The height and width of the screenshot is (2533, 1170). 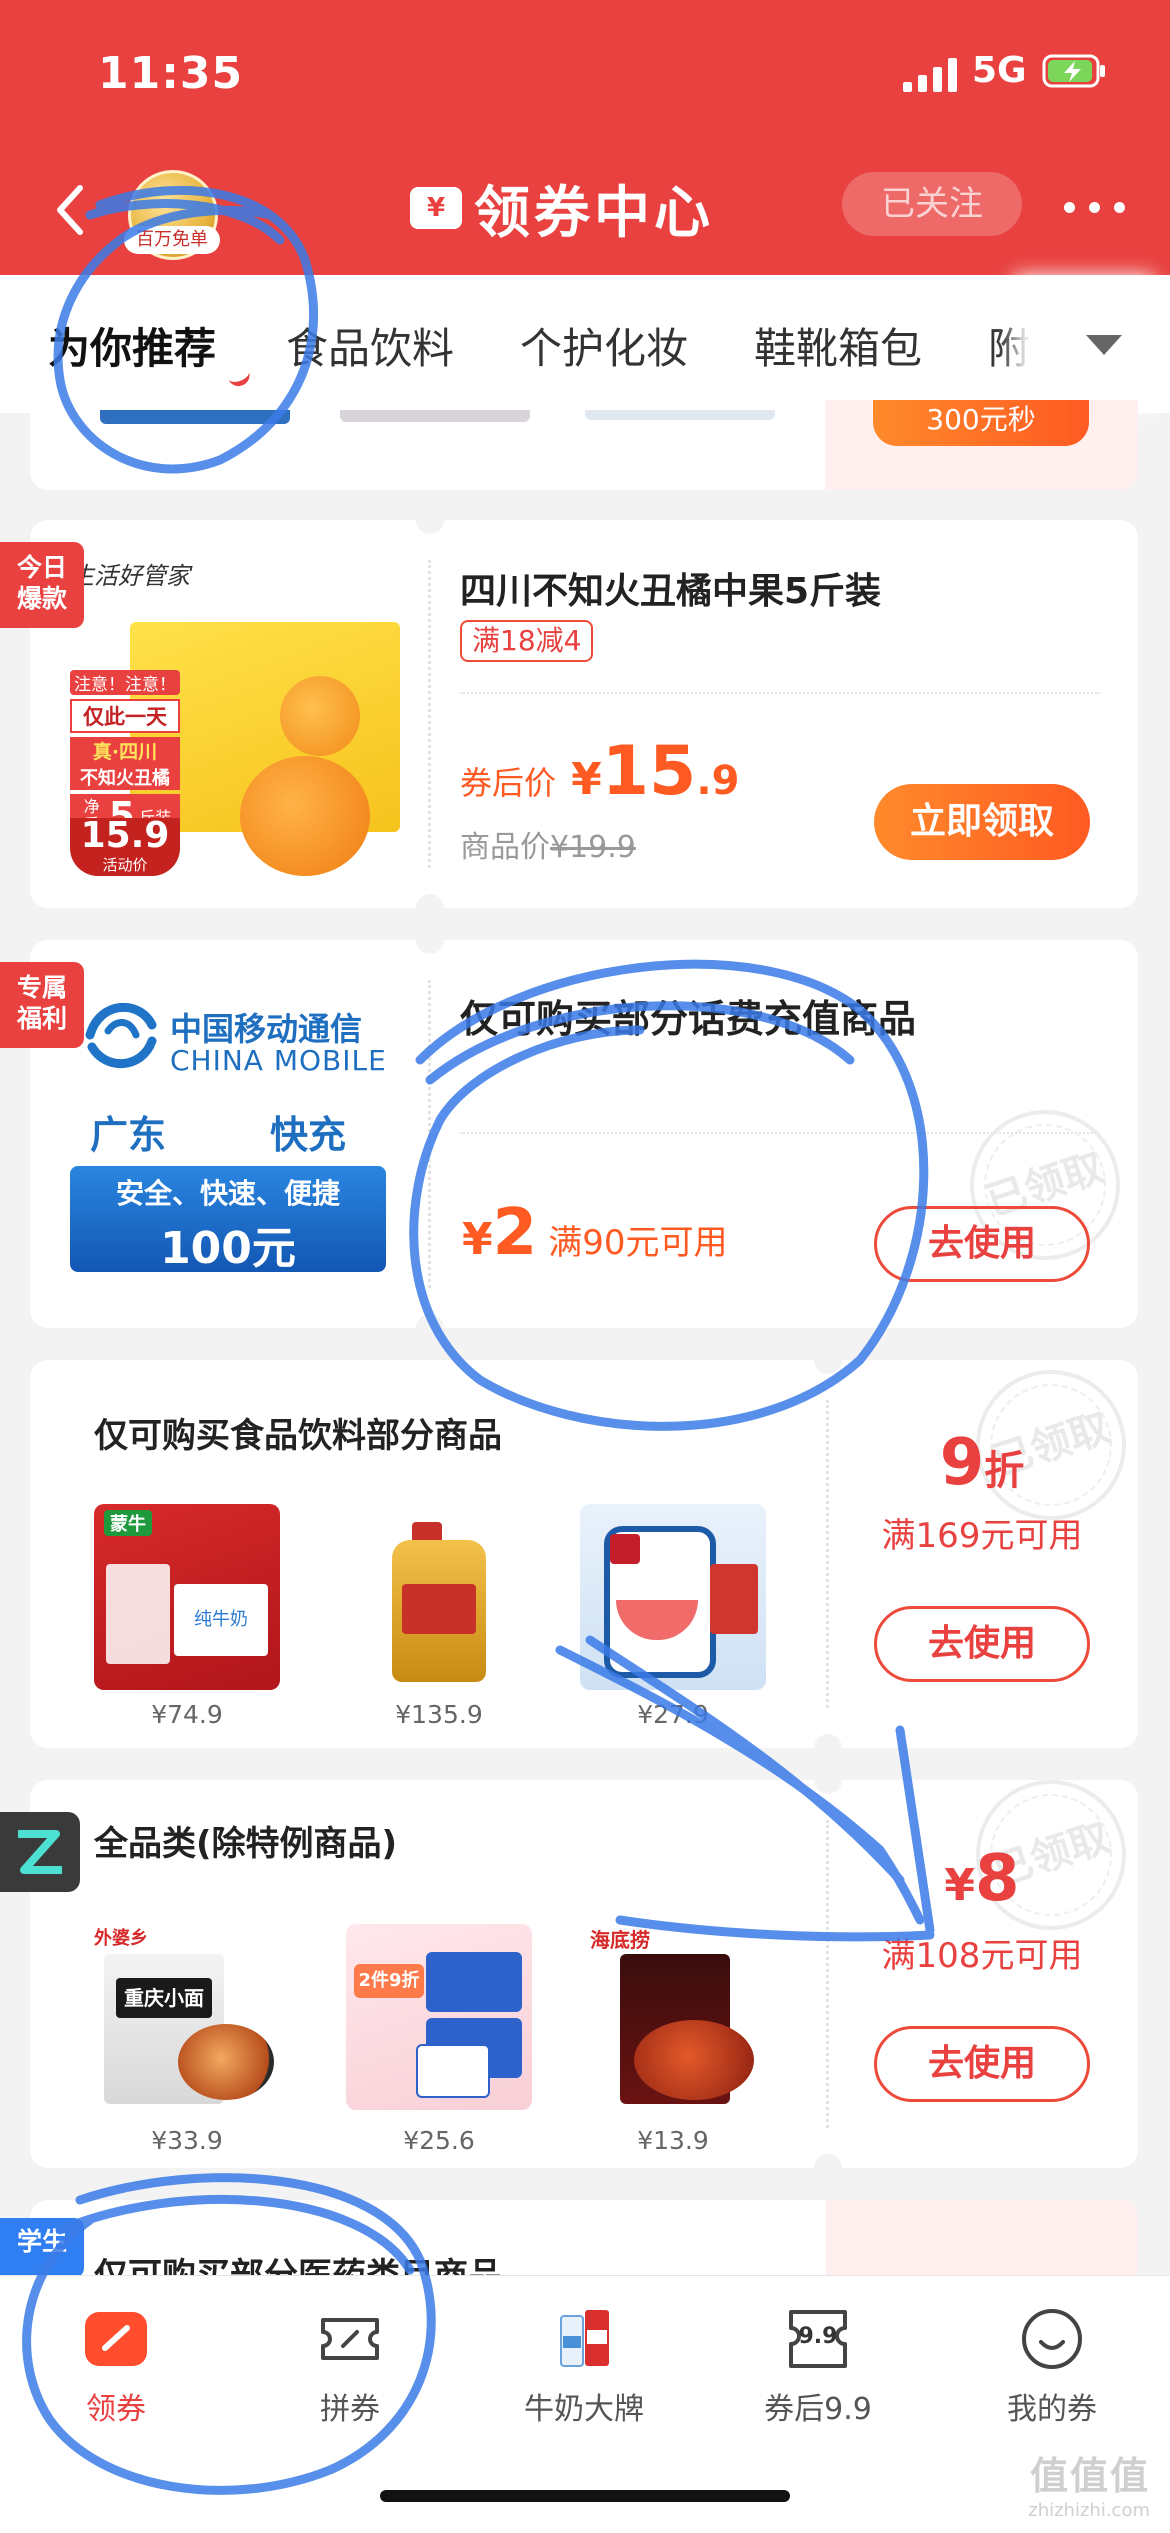 I want to click on page-title-group: ¥ 领券中心, so click(x=562, y=208).